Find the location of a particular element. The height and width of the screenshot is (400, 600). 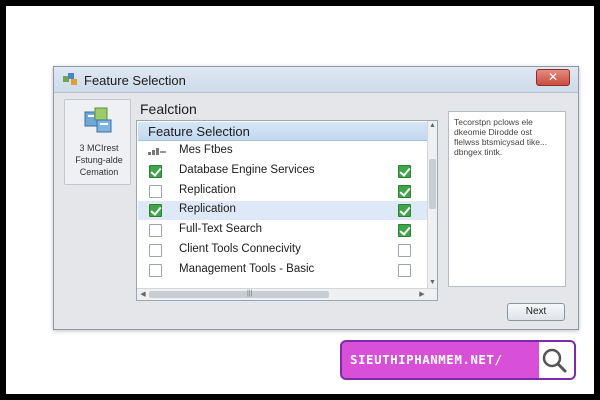

list-item: Replication is located at coordinates (283, 191).